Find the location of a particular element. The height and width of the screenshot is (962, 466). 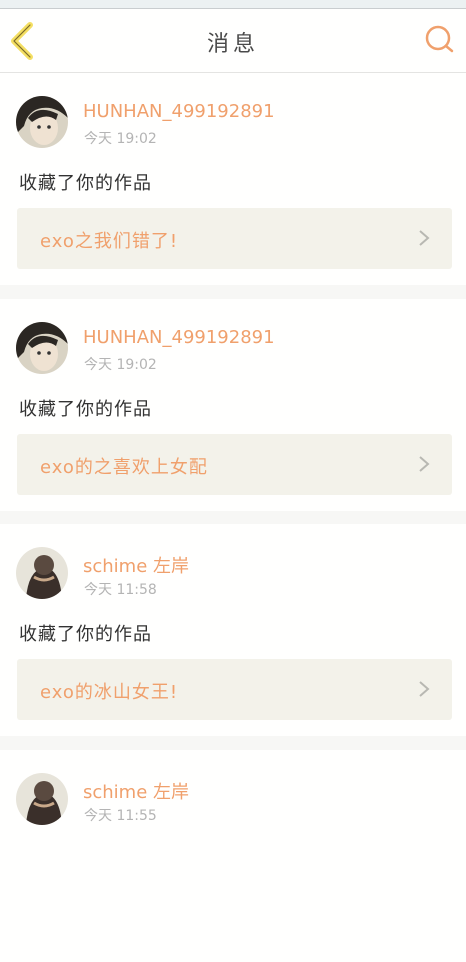

top-nav-bar: 消息 is located at coordinates (233, 41).